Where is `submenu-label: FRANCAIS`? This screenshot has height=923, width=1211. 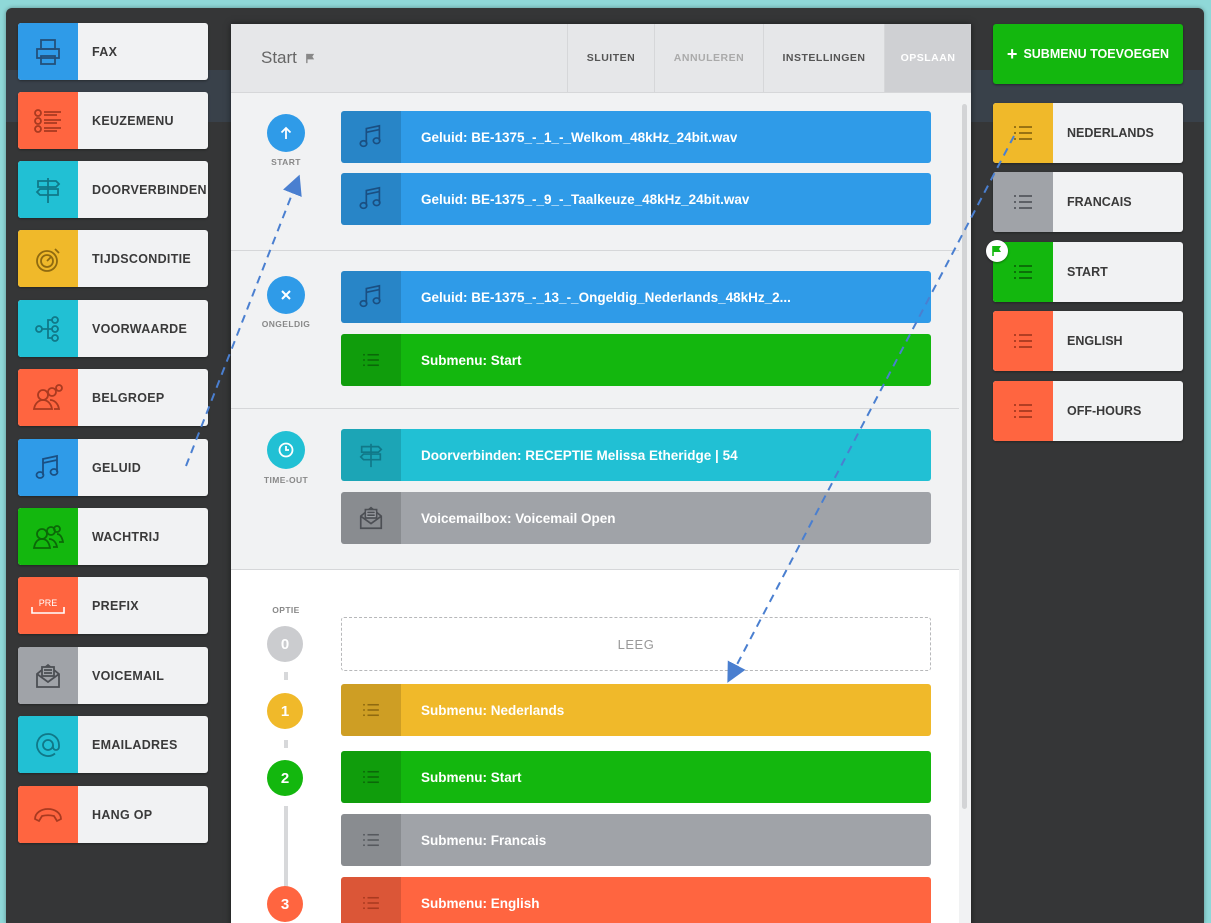 submenu-label: FRANCAIS is located at coordinates (1099, 202).